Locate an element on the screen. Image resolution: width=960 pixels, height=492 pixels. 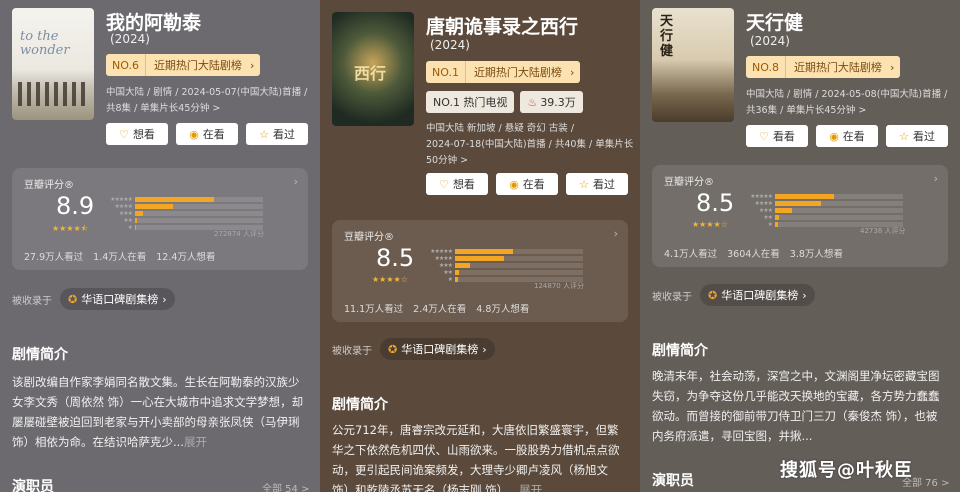
poster-image: to the wonder is located at coordinates (53, 64).